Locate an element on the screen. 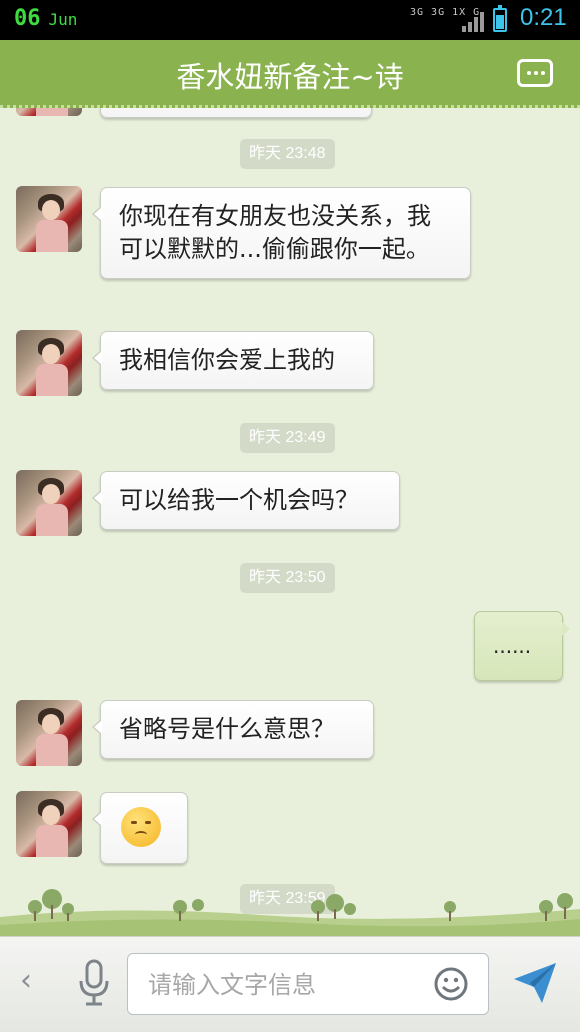  message-input-box is located at coordinates (308, 984).